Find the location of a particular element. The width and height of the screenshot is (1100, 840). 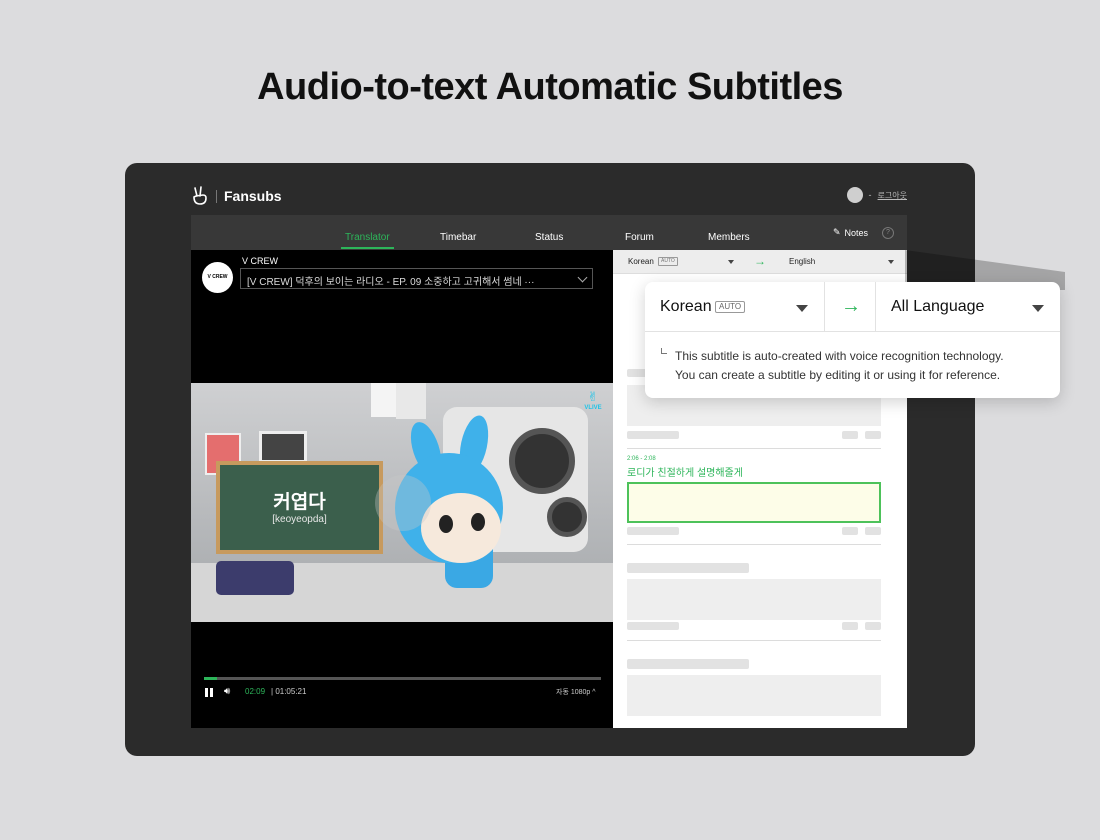

vlive-badge: ✌ VLIVE is located at coordinates (593, 400).